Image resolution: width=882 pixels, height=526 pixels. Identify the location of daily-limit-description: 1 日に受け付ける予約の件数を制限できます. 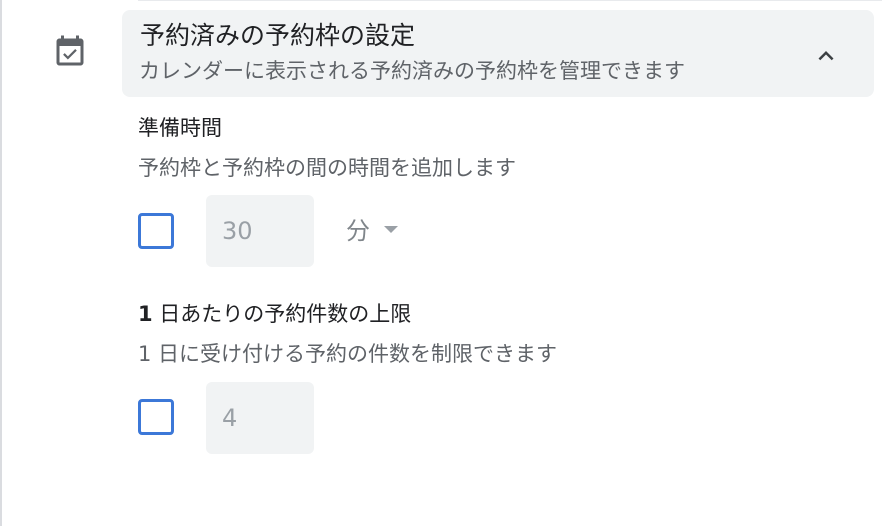
(348, 354).